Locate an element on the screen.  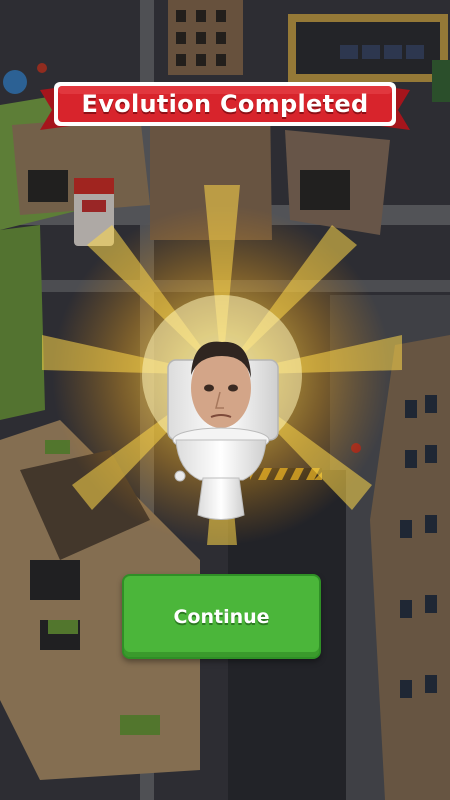
continue-button-label: Continue is located at coordinates (221, 616).